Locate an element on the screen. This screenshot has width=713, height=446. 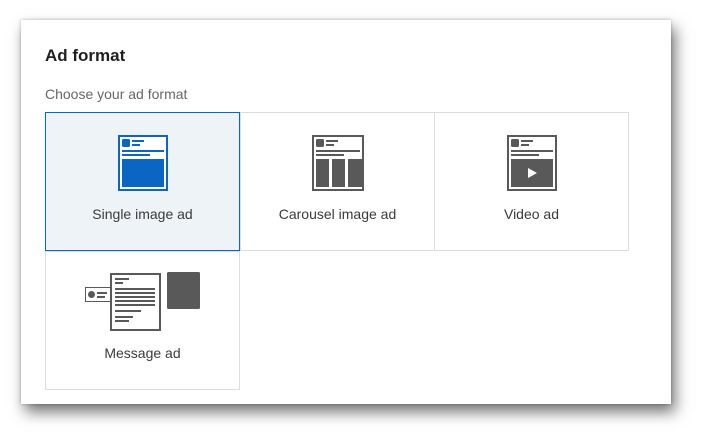
section-subtitle: Choose your ad format is located at coordinates (116, 94).